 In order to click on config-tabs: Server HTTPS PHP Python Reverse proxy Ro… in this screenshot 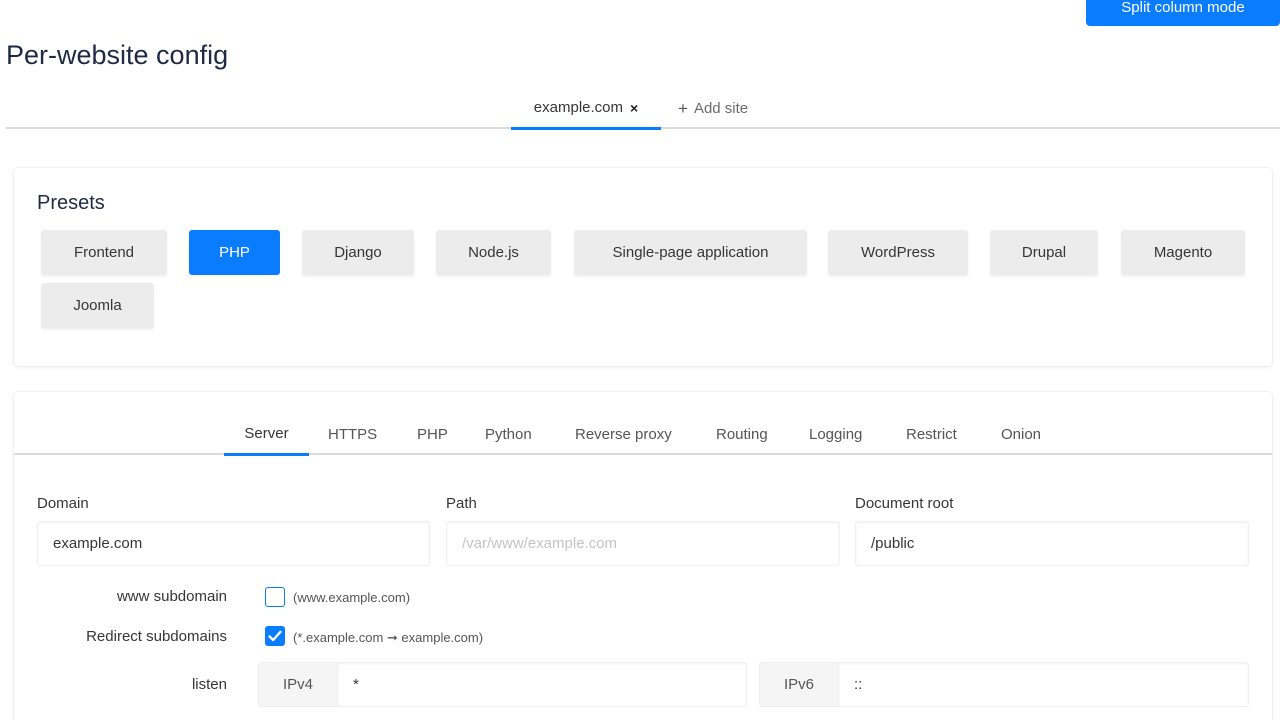, I will do `click(643, 435)`.